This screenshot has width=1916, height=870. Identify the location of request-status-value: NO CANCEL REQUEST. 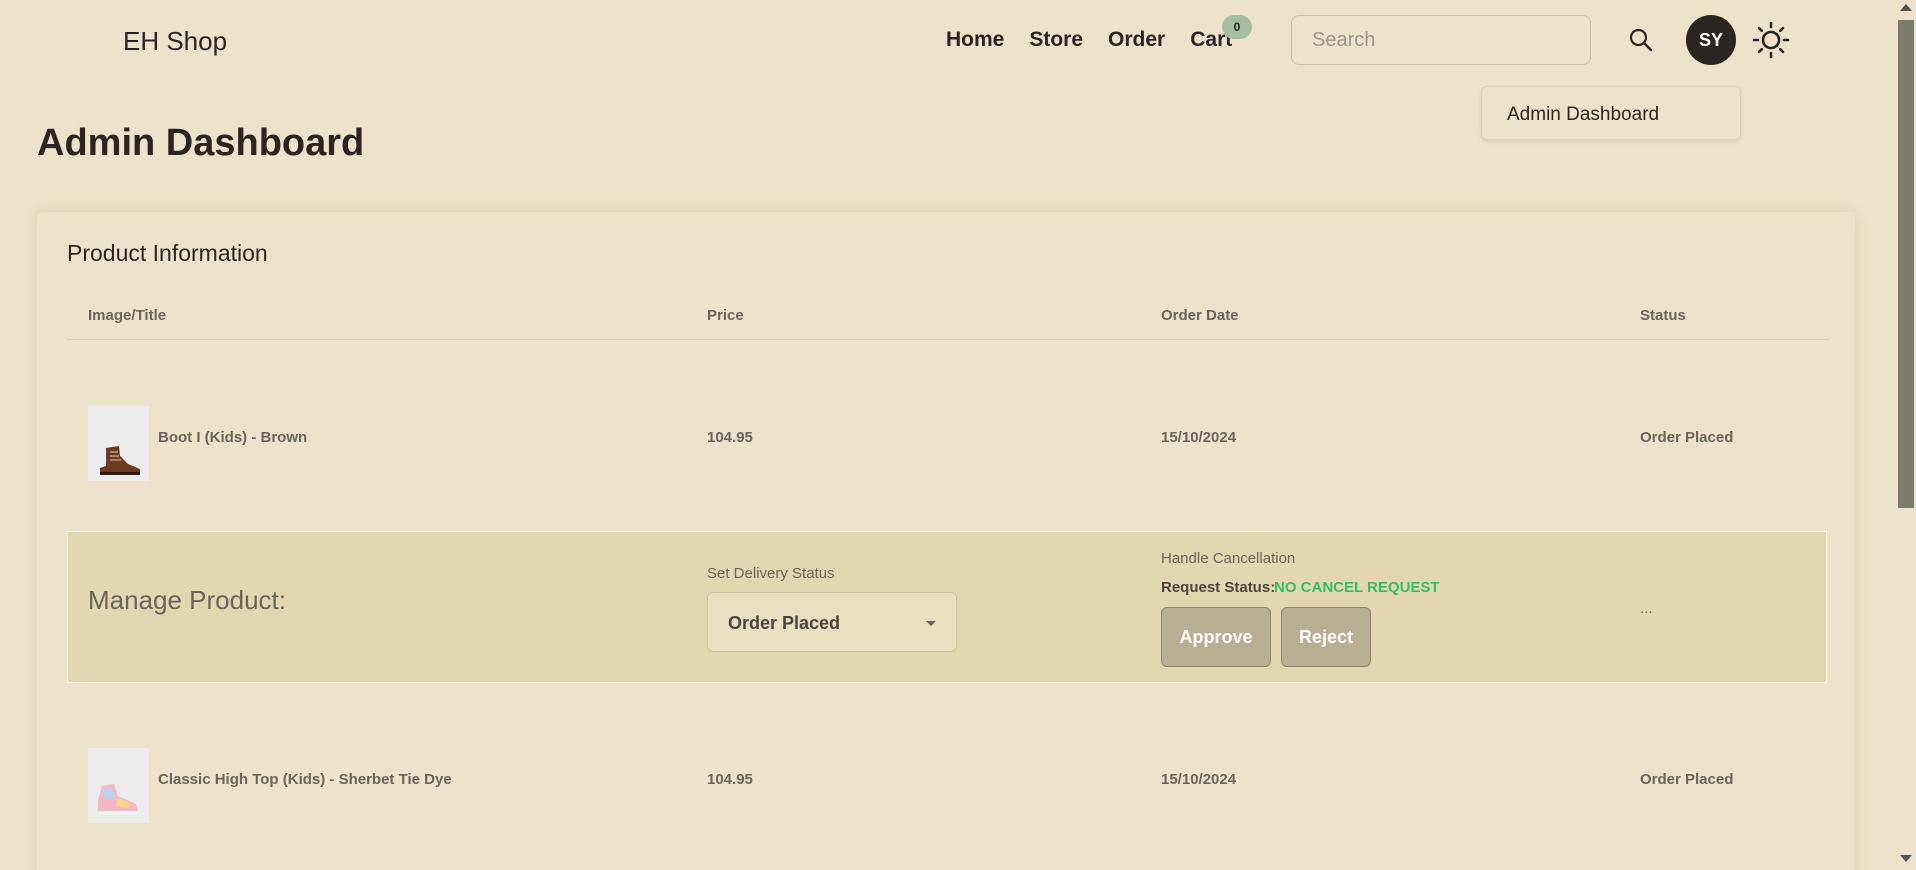
(1357, 587).